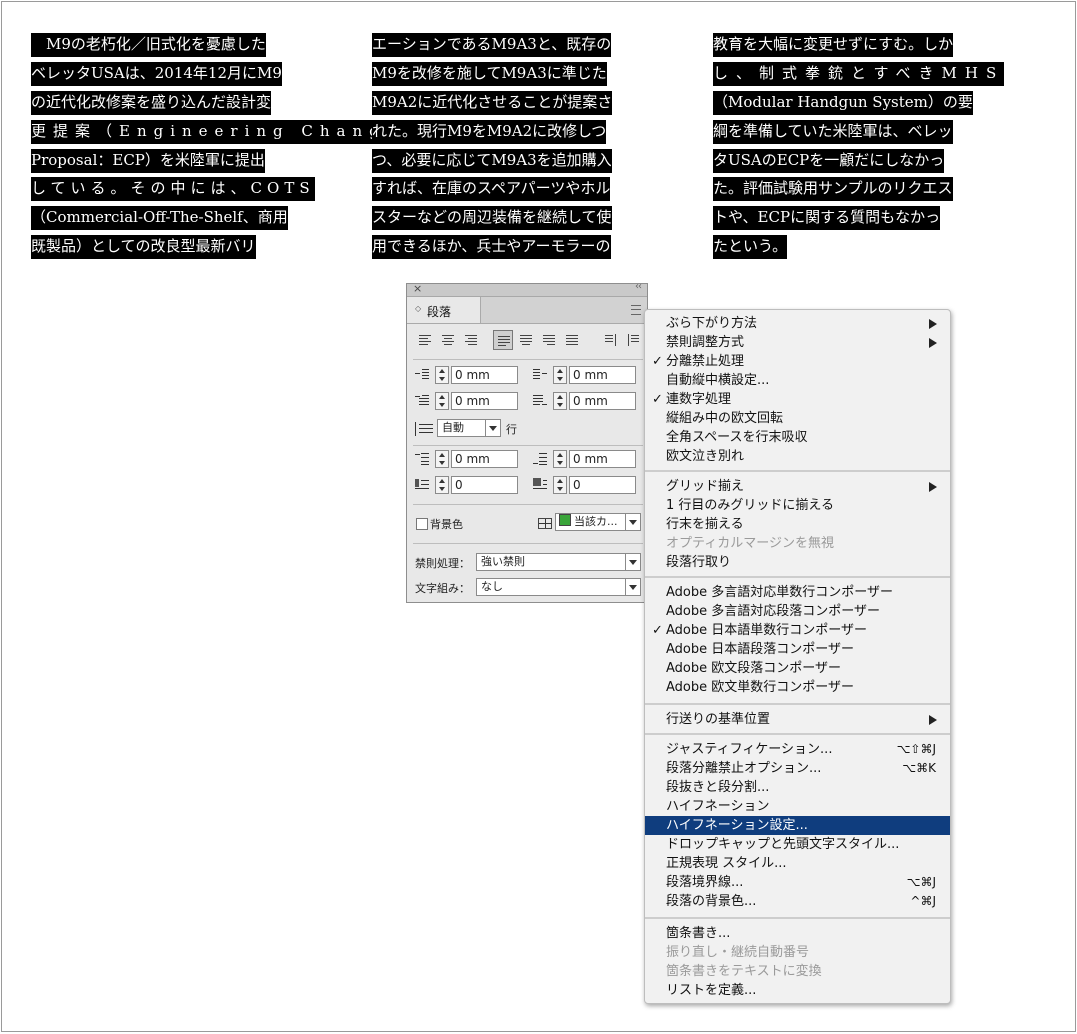 The width and height of the screenshot is (1077, 1034). What do you see at coordinates (602, 375) in the screenshot?
I see `right-indent-input: 0 mm` at bounding box center [602, 375].